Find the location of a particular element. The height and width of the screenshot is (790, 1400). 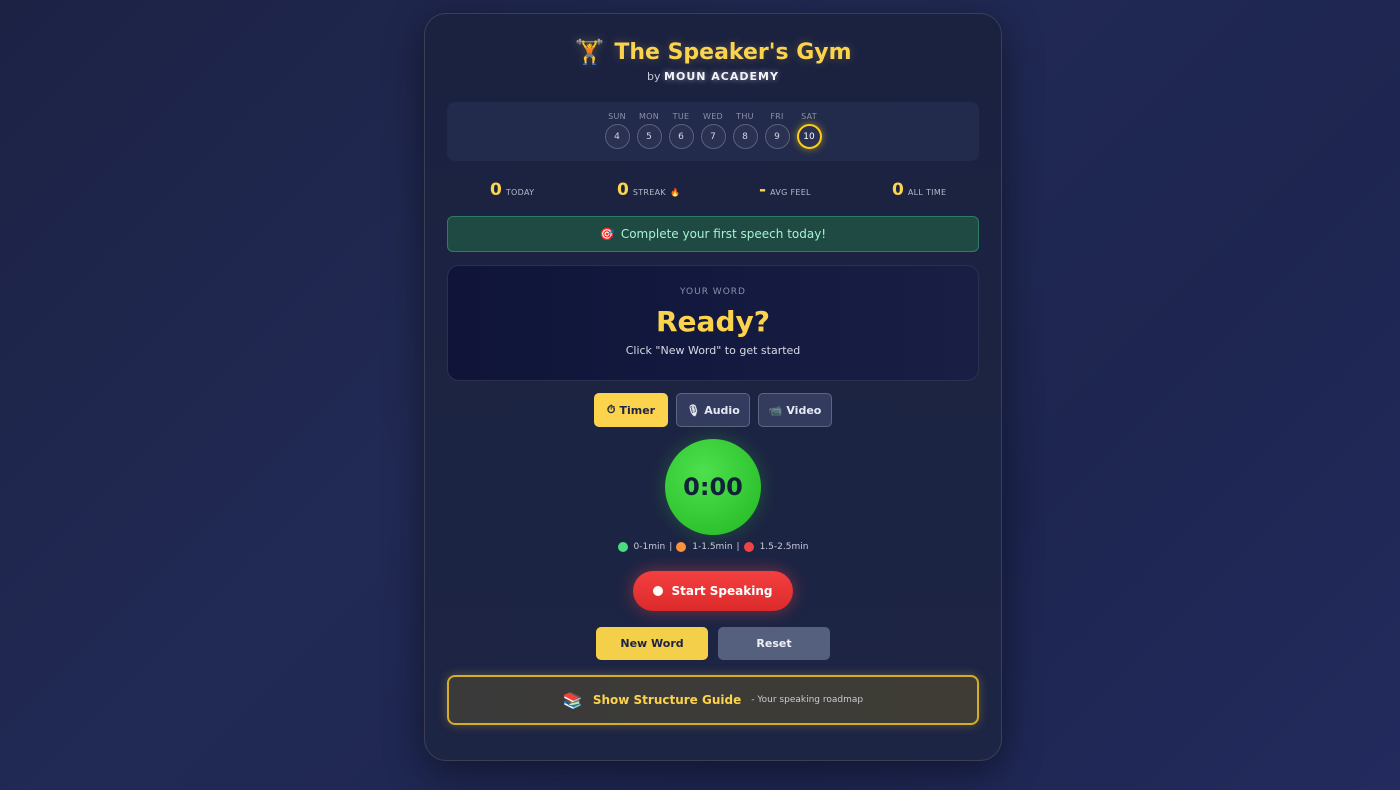

legend-label: 1-1.5min is located at coordinates (712, 547).